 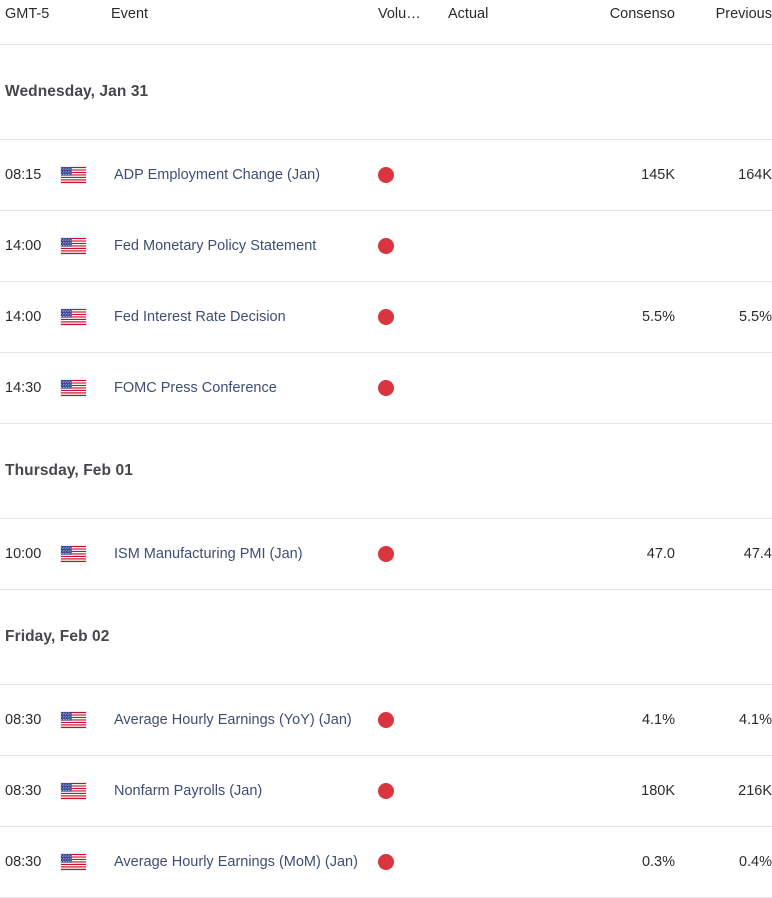 I want to click on event-name: Fed Monetary Policy Statement, so click(x=239, y=246).